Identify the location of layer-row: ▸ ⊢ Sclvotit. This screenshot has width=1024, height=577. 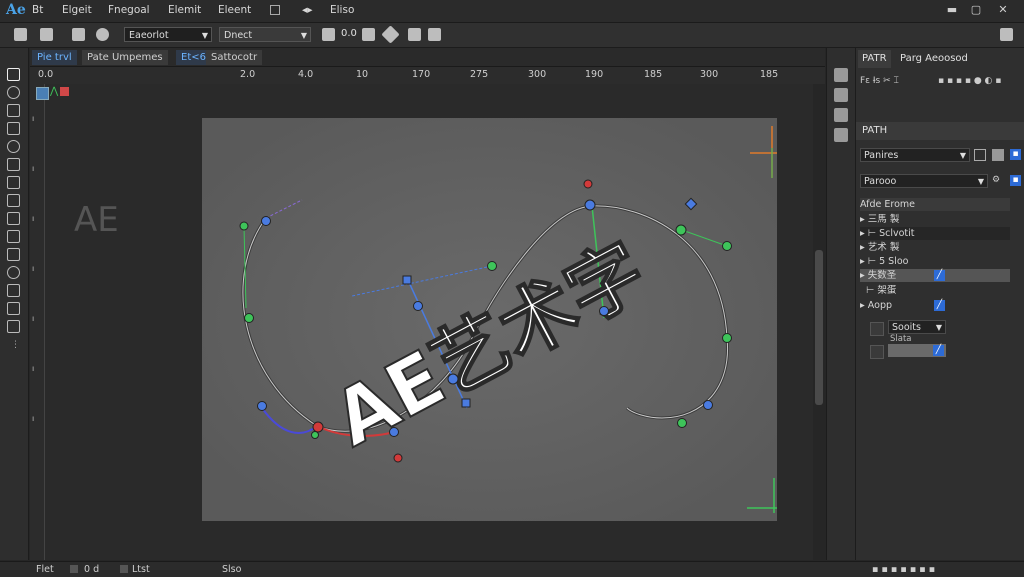
(935, 233).